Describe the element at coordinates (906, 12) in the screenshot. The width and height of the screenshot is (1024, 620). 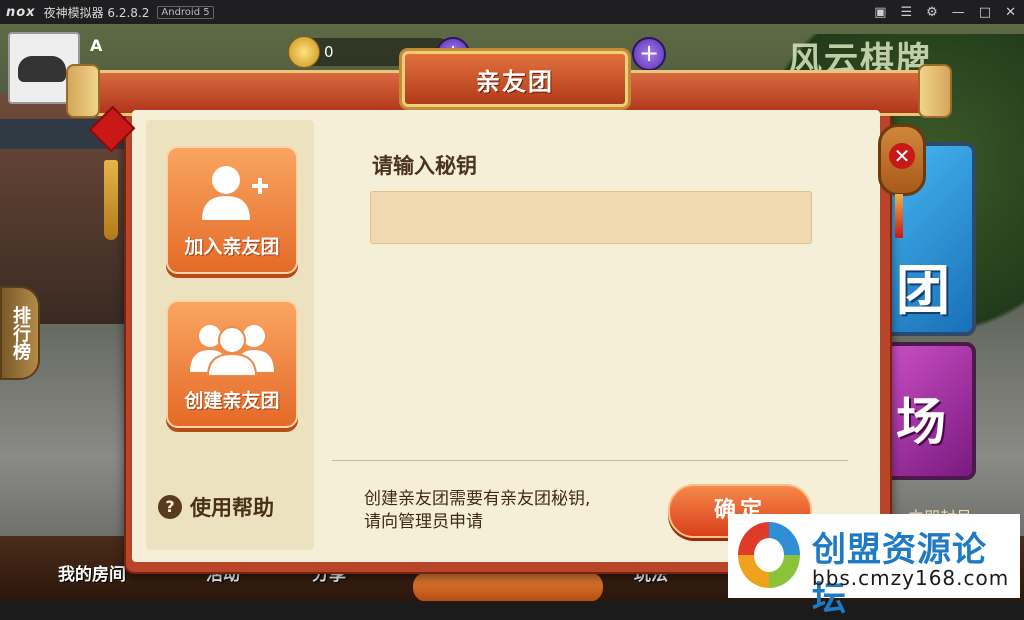
I see `menu-icon: ☰` at that location.